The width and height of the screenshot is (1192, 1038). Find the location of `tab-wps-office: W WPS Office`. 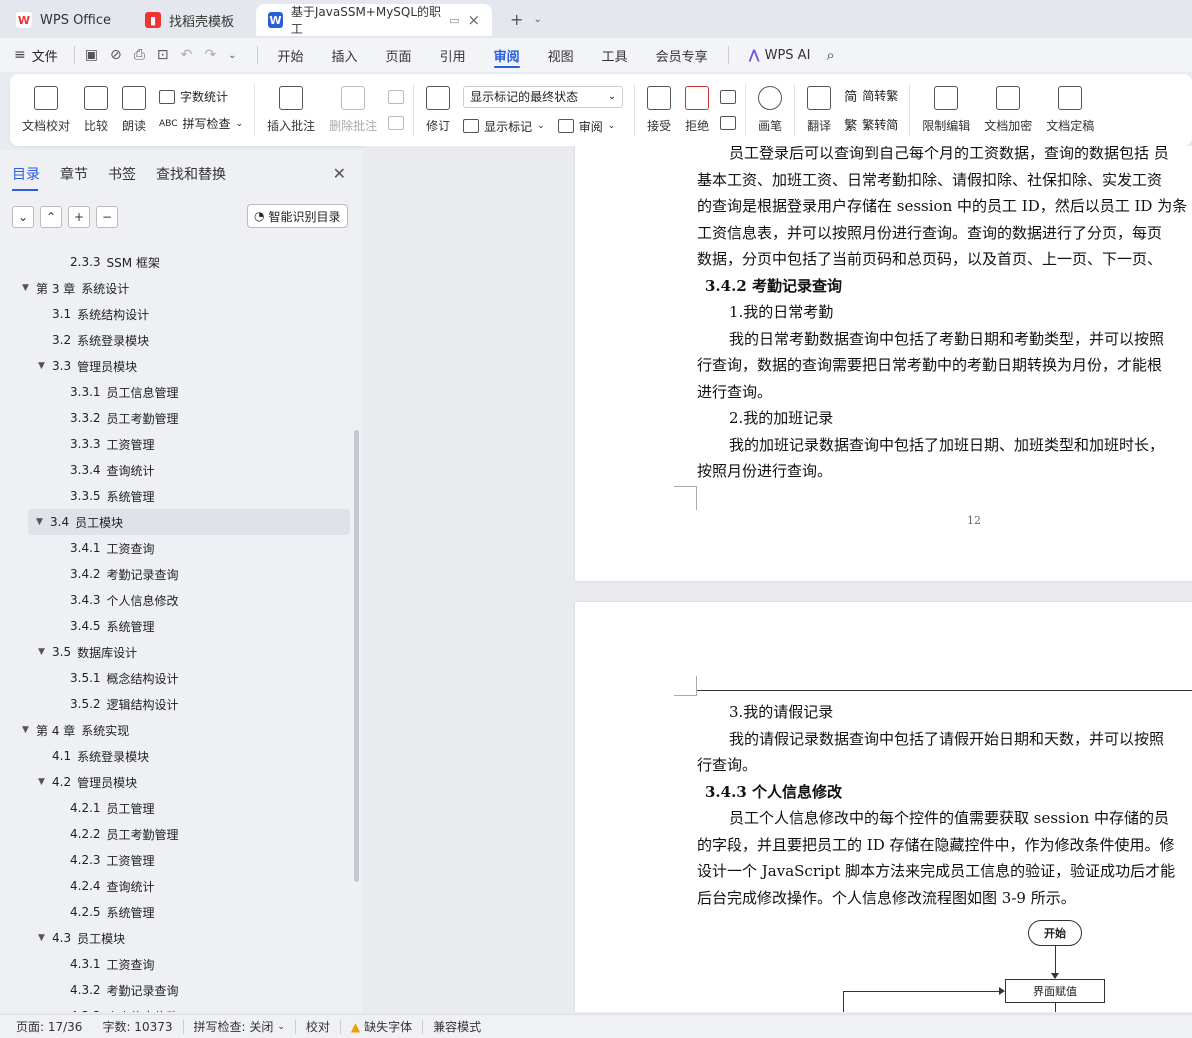

tab-wps-office: W WPS Office is located at coordinates (63, 20).